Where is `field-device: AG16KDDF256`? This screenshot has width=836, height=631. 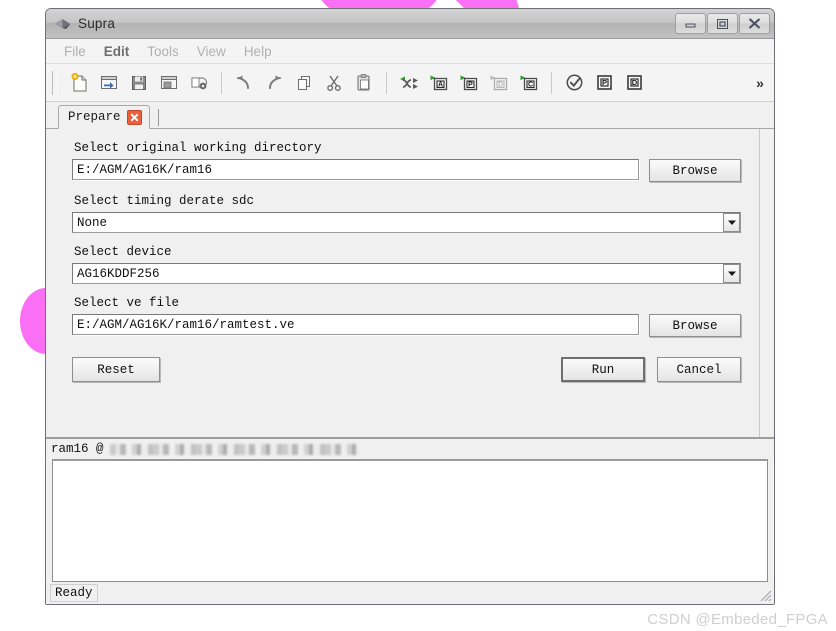 field-device: AG16KDDF256 is located at coordinates (406, 273).